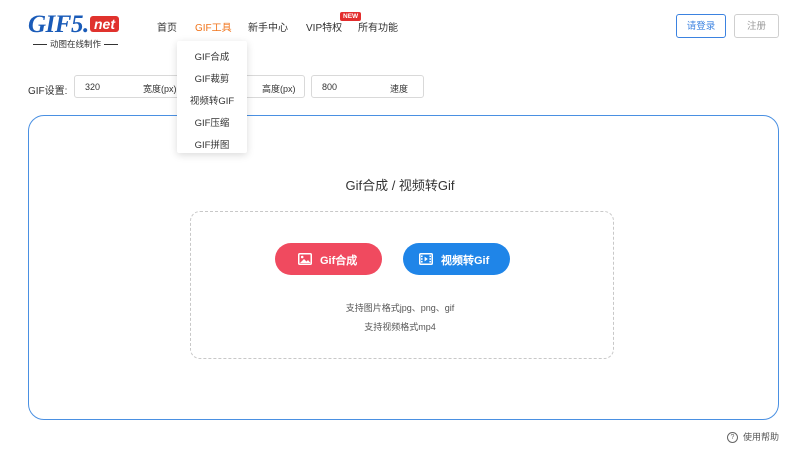 The height and width of the screenshot is (450, 800). I want to click on speed-value: 800, so click(330, 87).